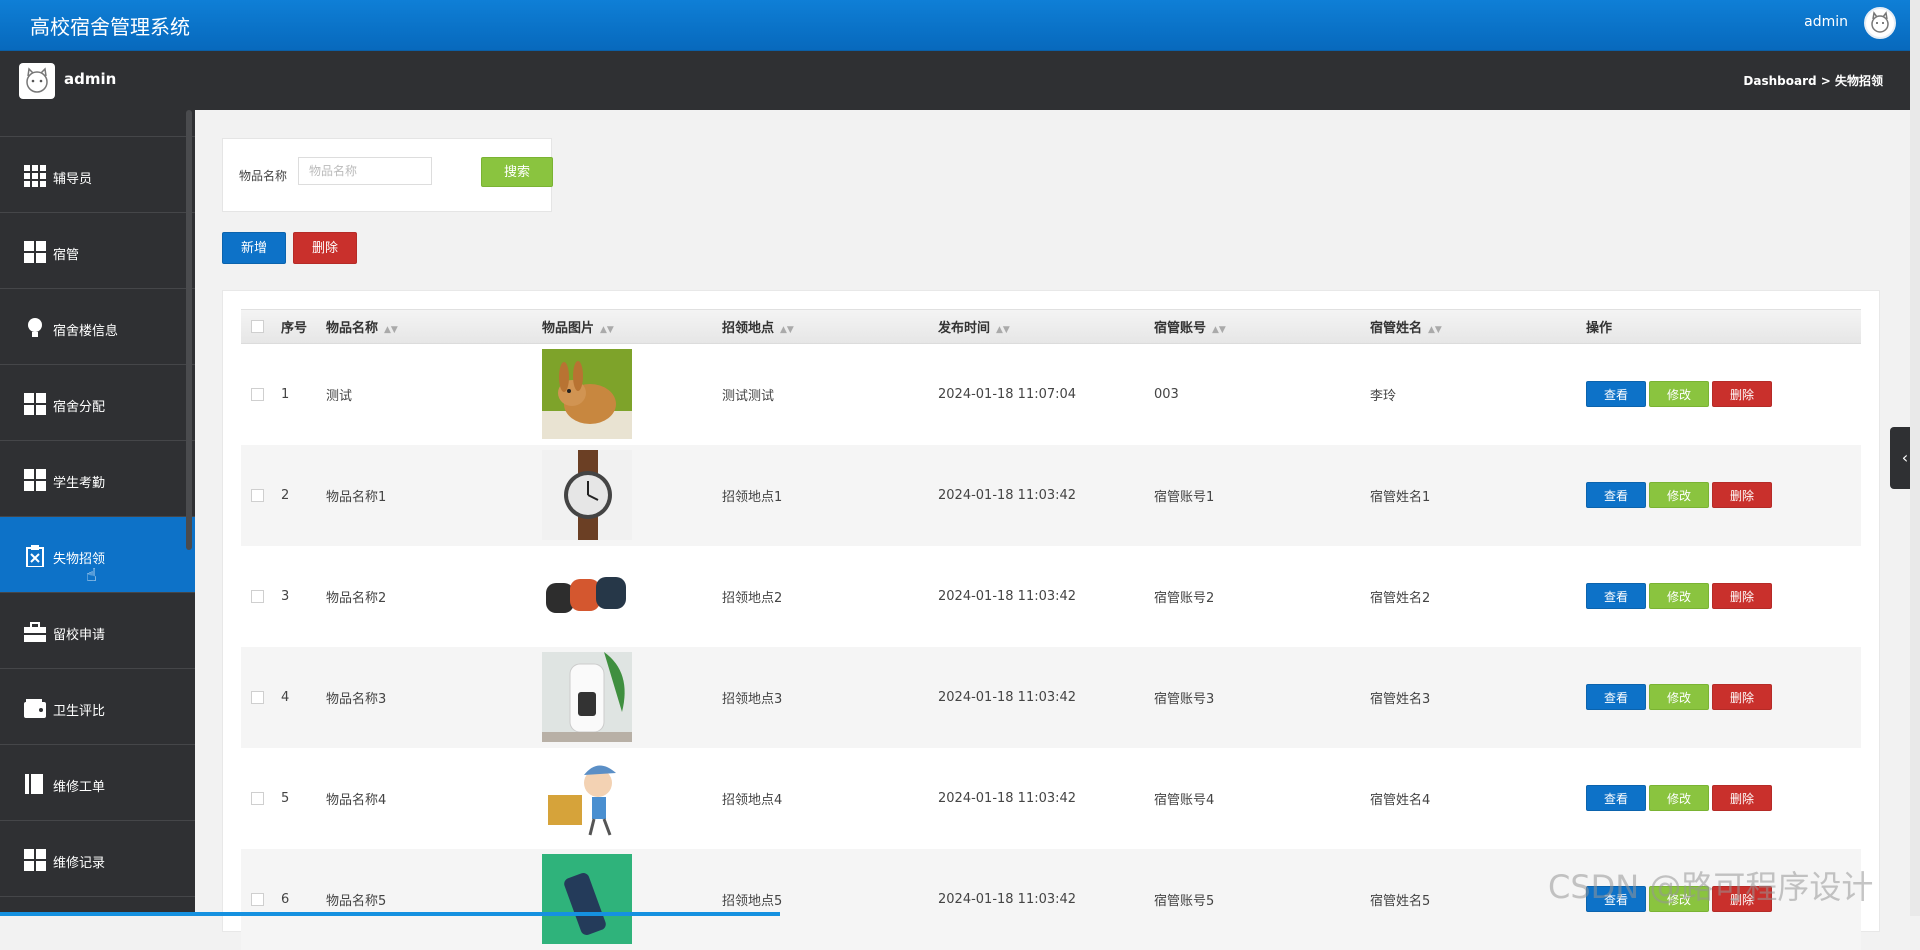 The height and width of the screenshot is (950, 1920). Describe the element at coordinates (110, 27) in the screenshot. I see `app-title: 高校宿舍管理系统` at that location.